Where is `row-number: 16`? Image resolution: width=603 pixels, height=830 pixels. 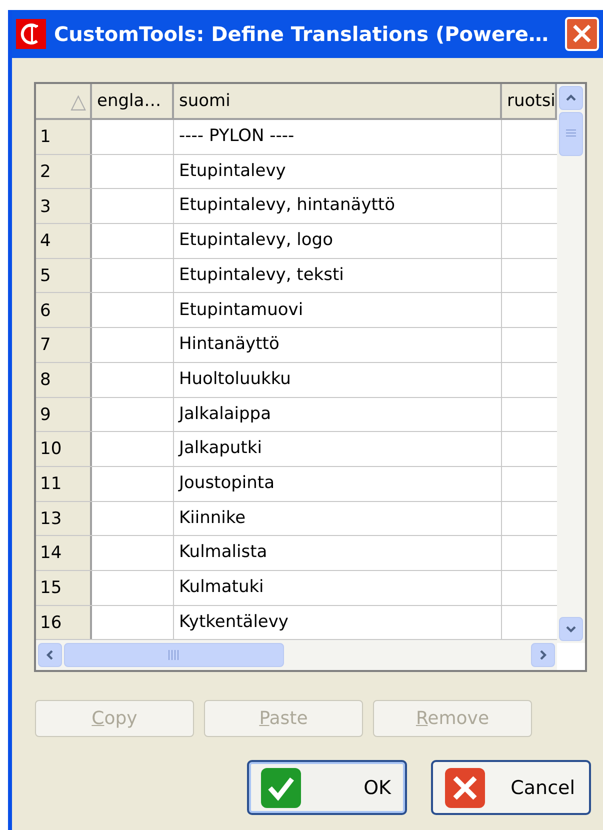 row-number: 16 is located at coordinates (64, 623).